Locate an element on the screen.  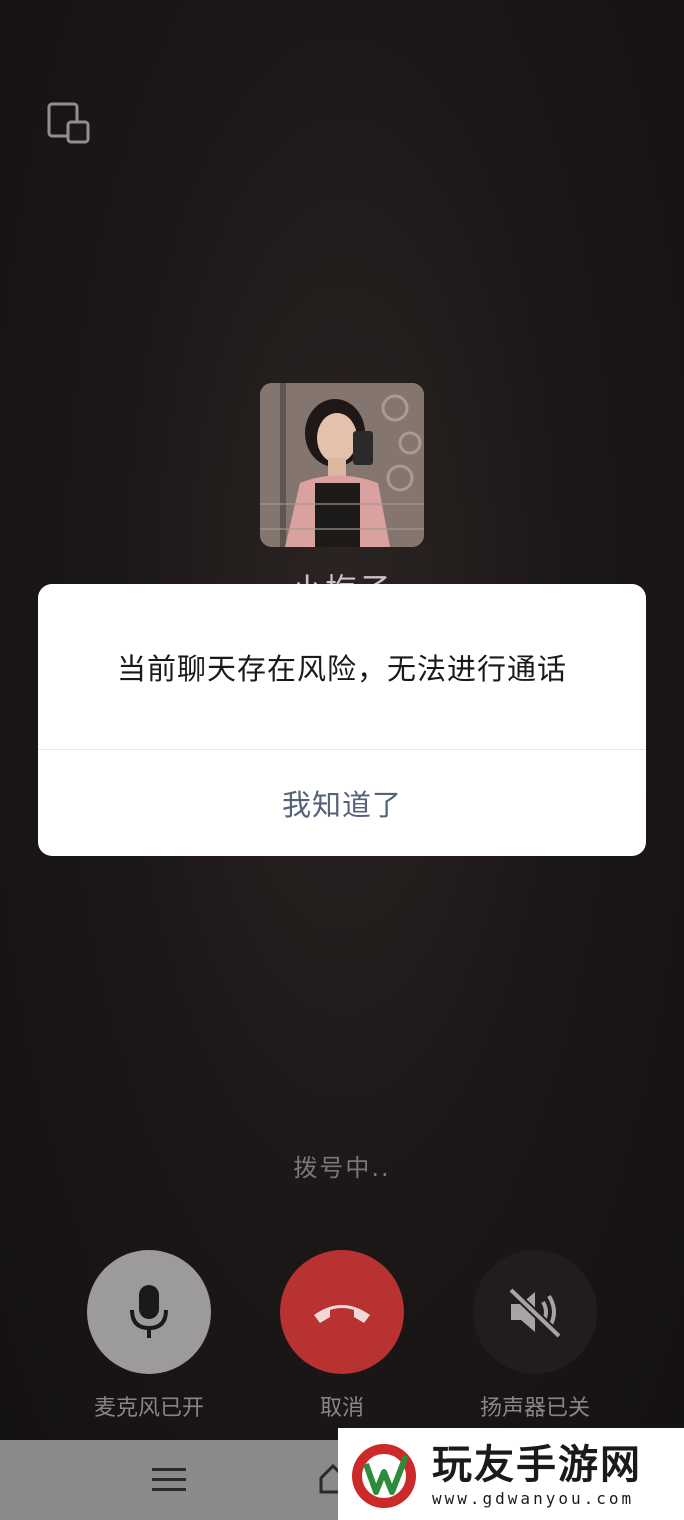
hangup-icon is located at coordinates (342, 1314).